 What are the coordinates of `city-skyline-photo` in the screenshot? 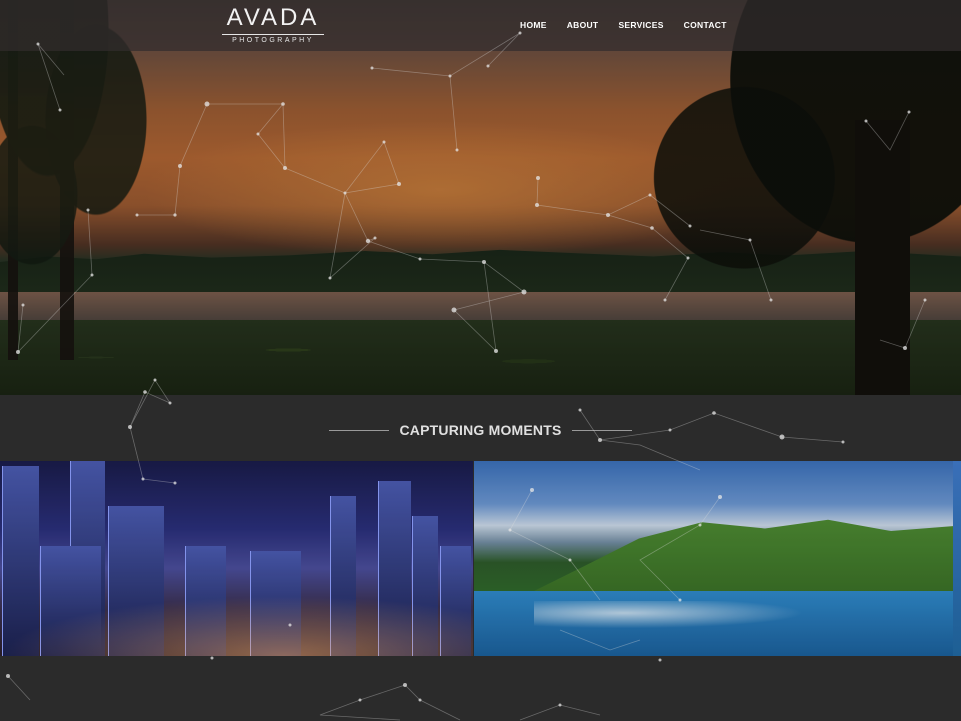 It's located at (236, 558).